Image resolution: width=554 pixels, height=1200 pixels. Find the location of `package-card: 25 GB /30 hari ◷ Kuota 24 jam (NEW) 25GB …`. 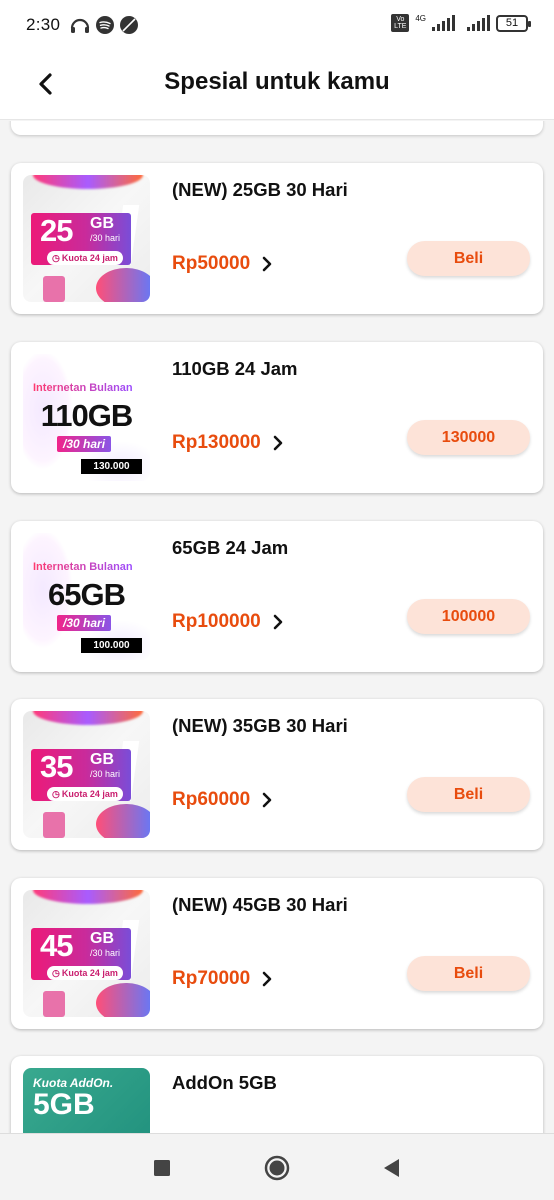

package-card: 25 GB /30 hari ◷ Kuota 24 jam (NEW) 25GB … is located at coordinates (277, 238).